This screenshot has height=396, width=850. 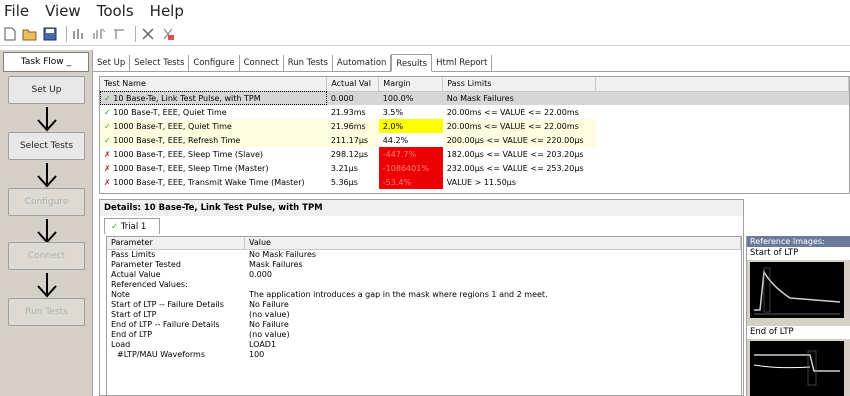 I want to click on margin-fail-cell: -447.7%, so click(x=410, y=154).